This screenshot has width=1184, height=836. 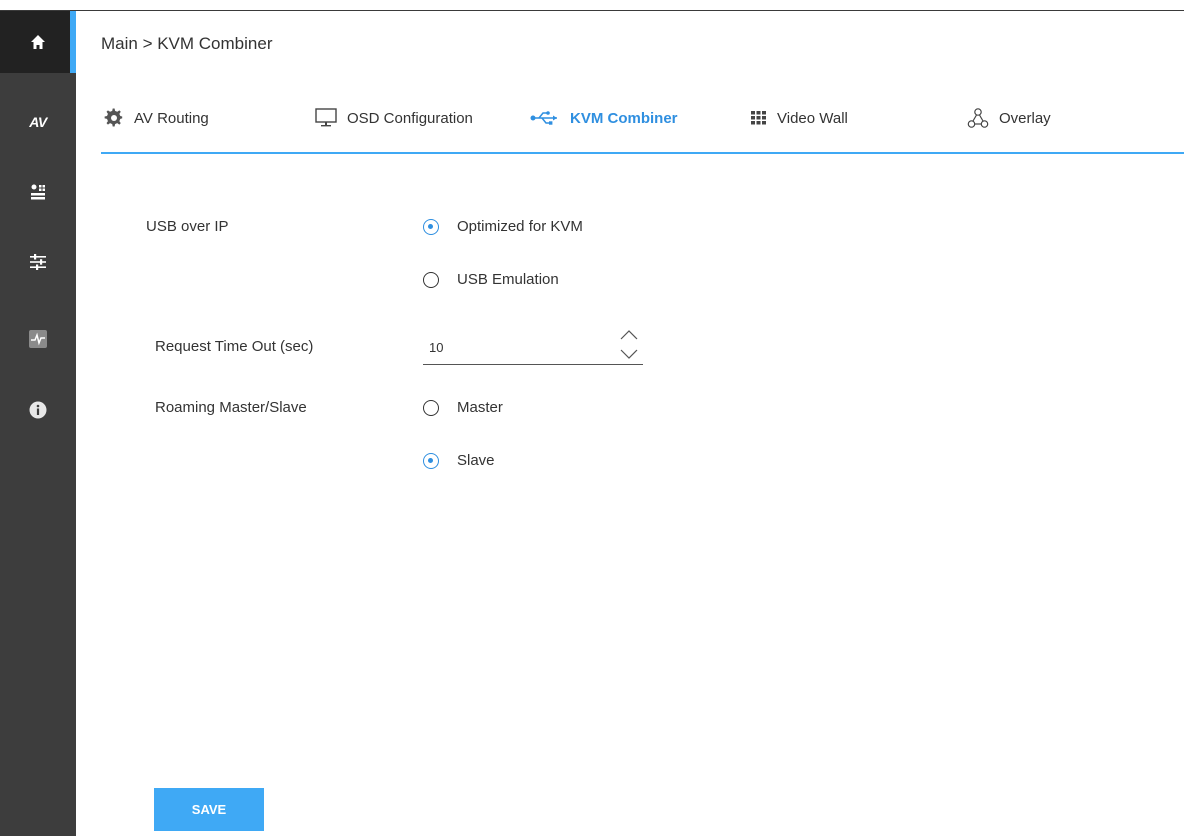 I want to click on tab-label: AV Routing, so click(x=171, y=118).